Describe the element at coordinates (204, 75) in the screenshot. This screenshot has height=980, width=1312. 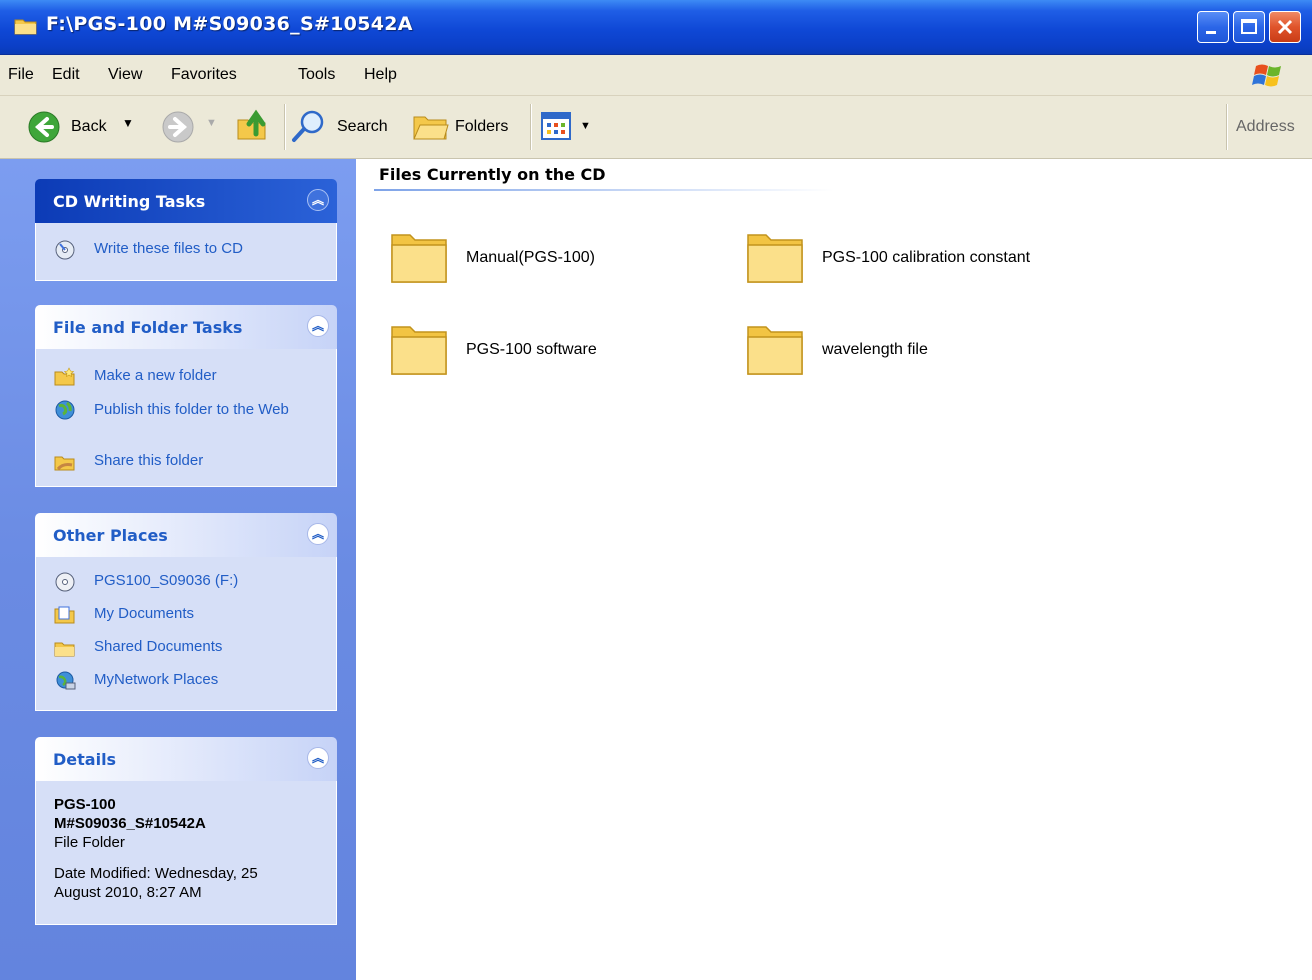
I see `menu-favorites: Favorites` at that location.